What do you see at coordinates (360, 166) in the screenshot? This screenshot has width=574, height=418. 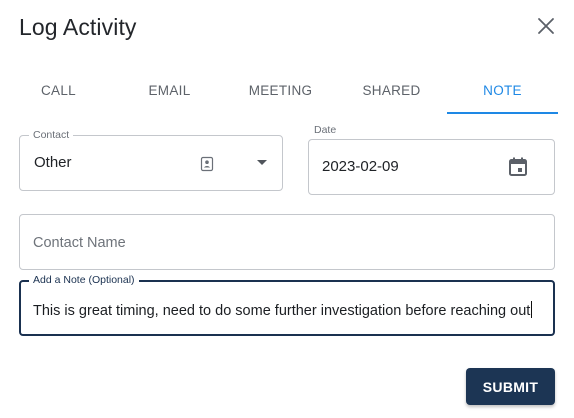 I see `date-value: 2023-02-09` at bounding box center [360, 166].